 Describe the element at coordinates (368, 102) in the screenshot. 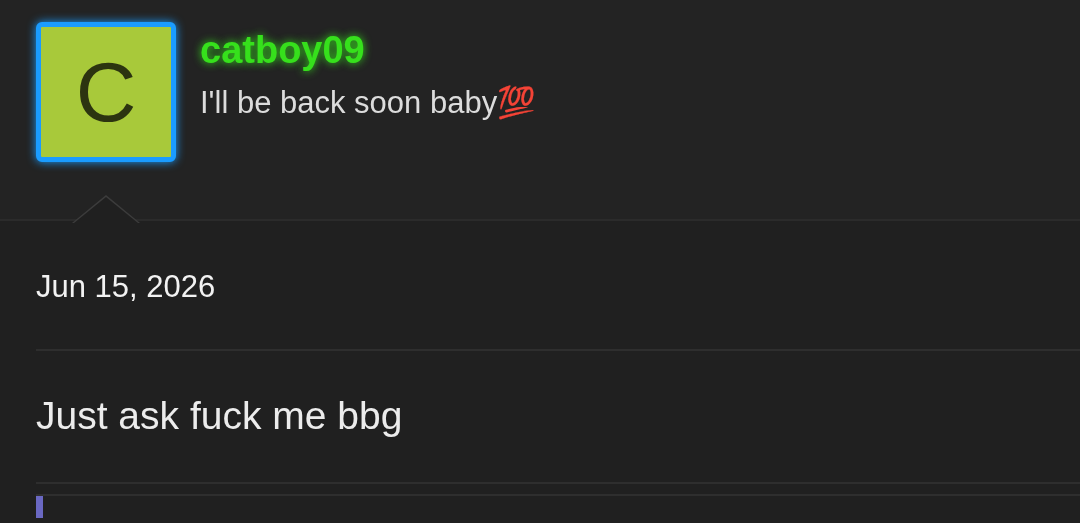

I see `status-text: I'll be back soon baby💯` at that location.